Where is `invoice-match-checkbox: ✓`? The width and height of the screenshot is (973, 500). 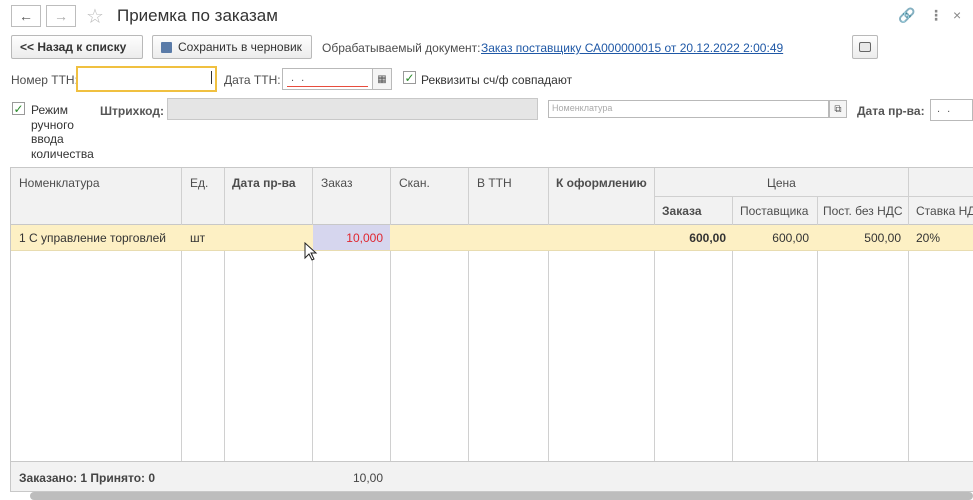 invoice-match-checkbox: ✓ is located at coordinates (409, 78).